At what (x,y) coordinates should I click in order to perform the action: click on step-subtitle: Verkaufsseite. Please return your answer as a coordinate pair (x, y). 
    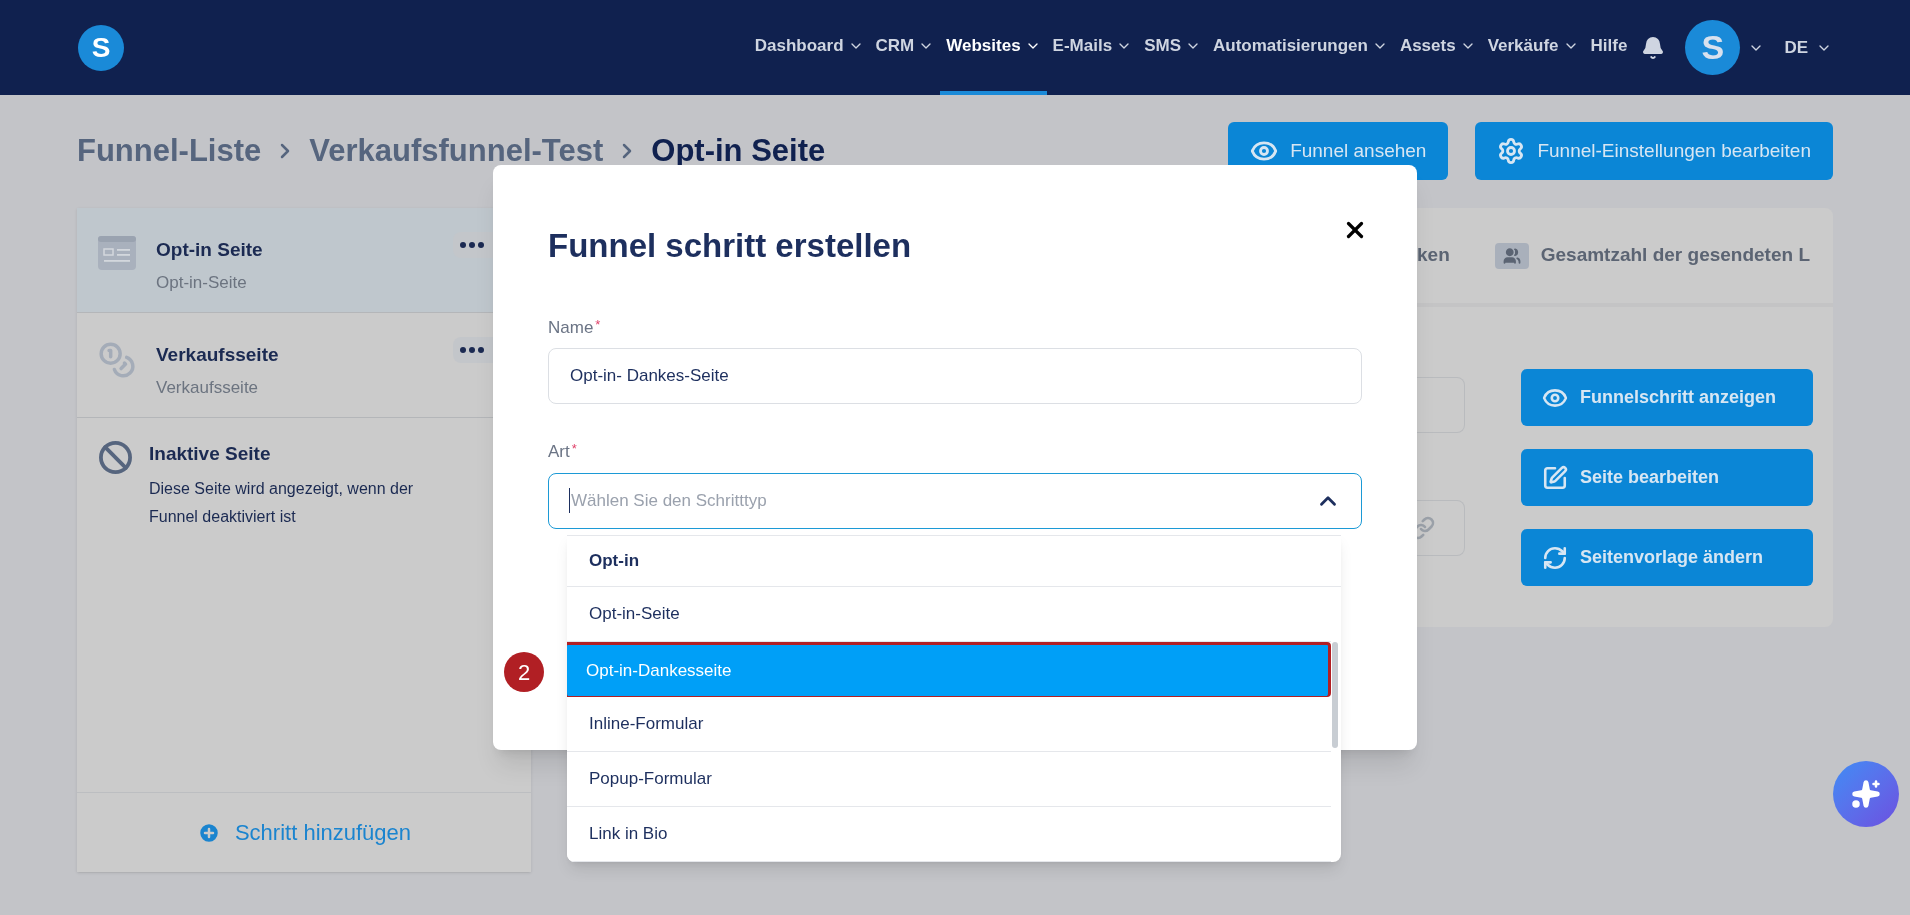
    Looking at the image, I should click on (208, 387).